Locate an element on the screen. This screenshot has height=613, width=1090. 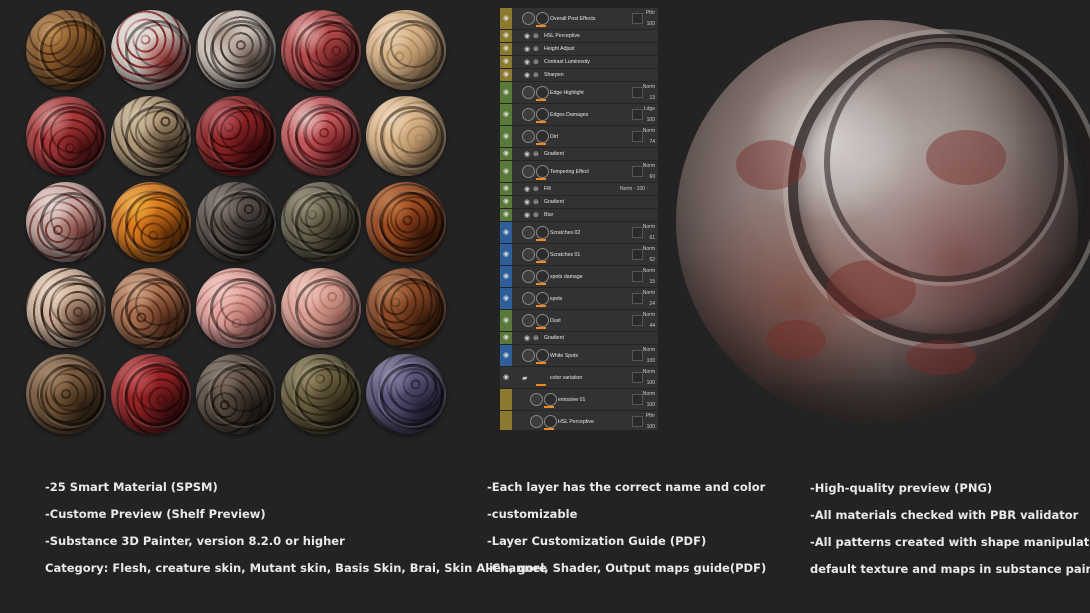
layer-row: ◉ ◉ ⊛ Fill Norm · 100 · is located at coordinates (579, 189).